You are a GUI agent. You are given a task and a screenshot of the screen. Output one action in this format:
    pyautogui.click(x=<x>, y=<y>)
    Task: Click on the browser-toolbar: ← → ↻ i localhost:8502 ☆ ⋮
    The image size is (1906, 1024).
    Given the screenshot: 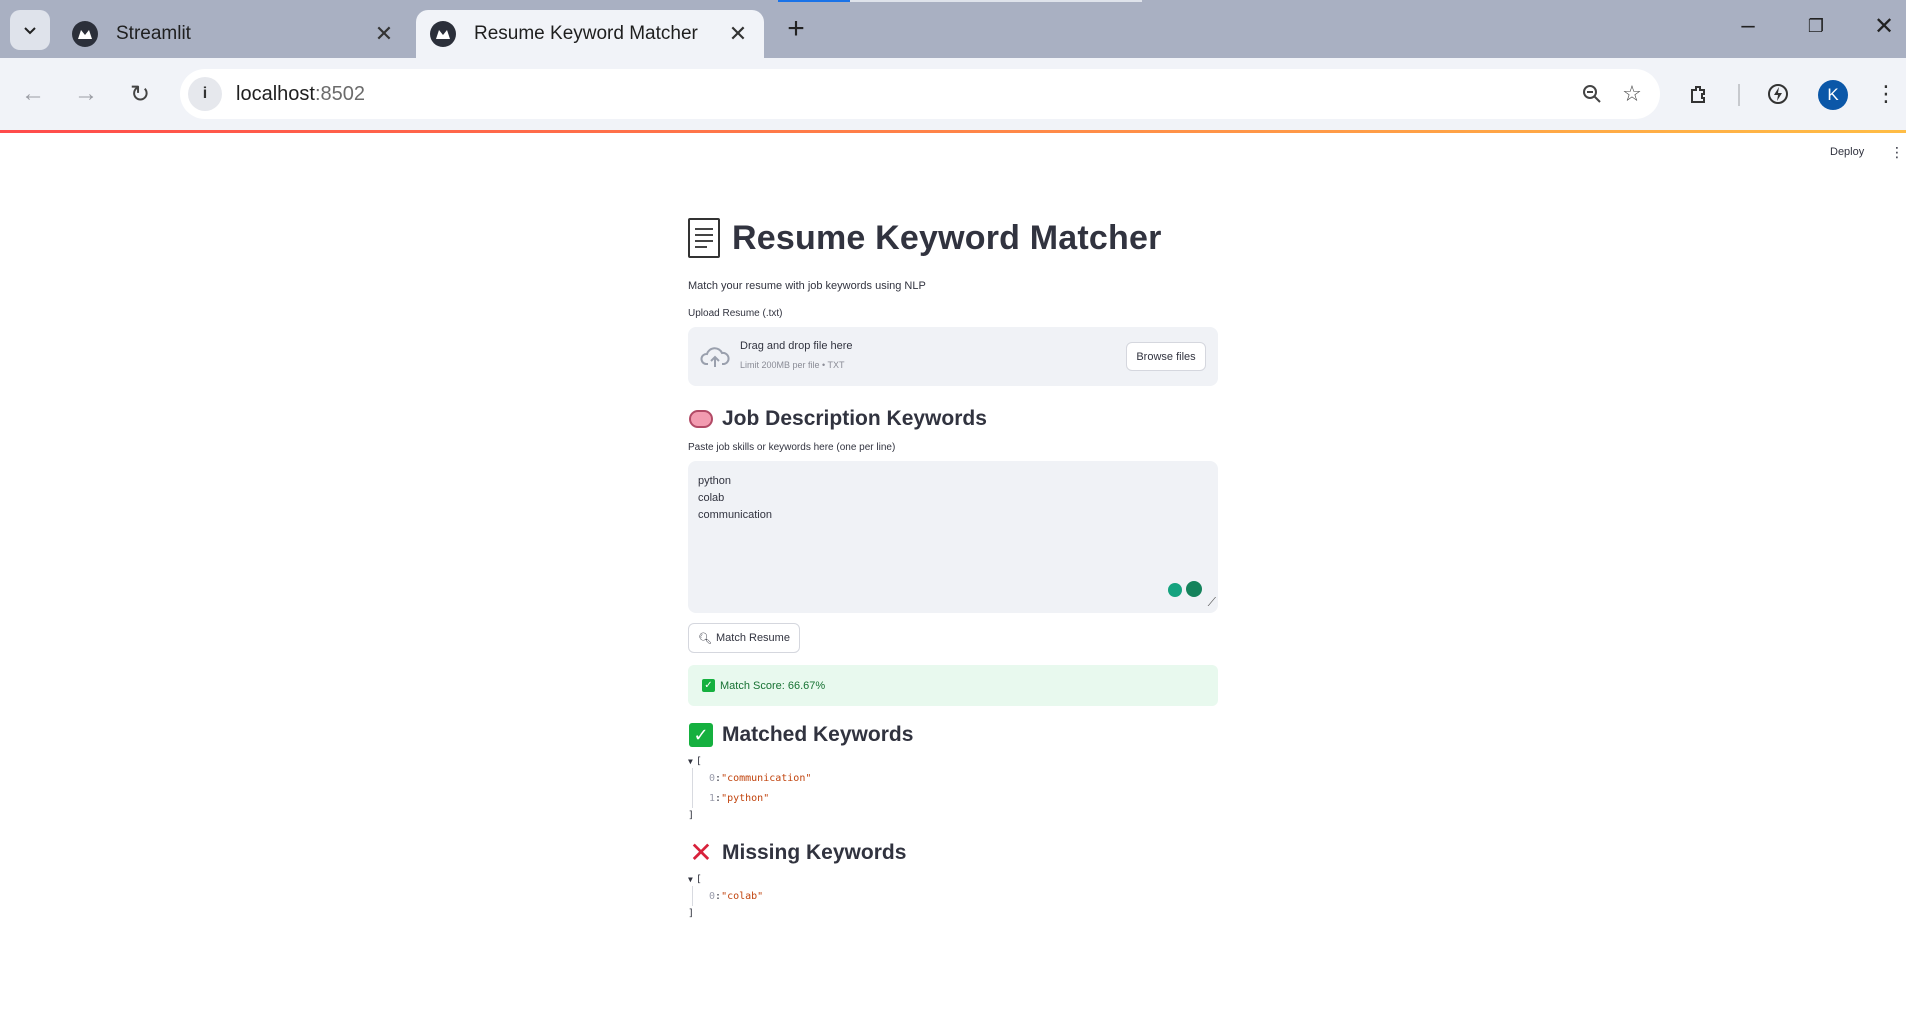 What is the action you would take?
    pyautogui.click(x=953, y=94)
    